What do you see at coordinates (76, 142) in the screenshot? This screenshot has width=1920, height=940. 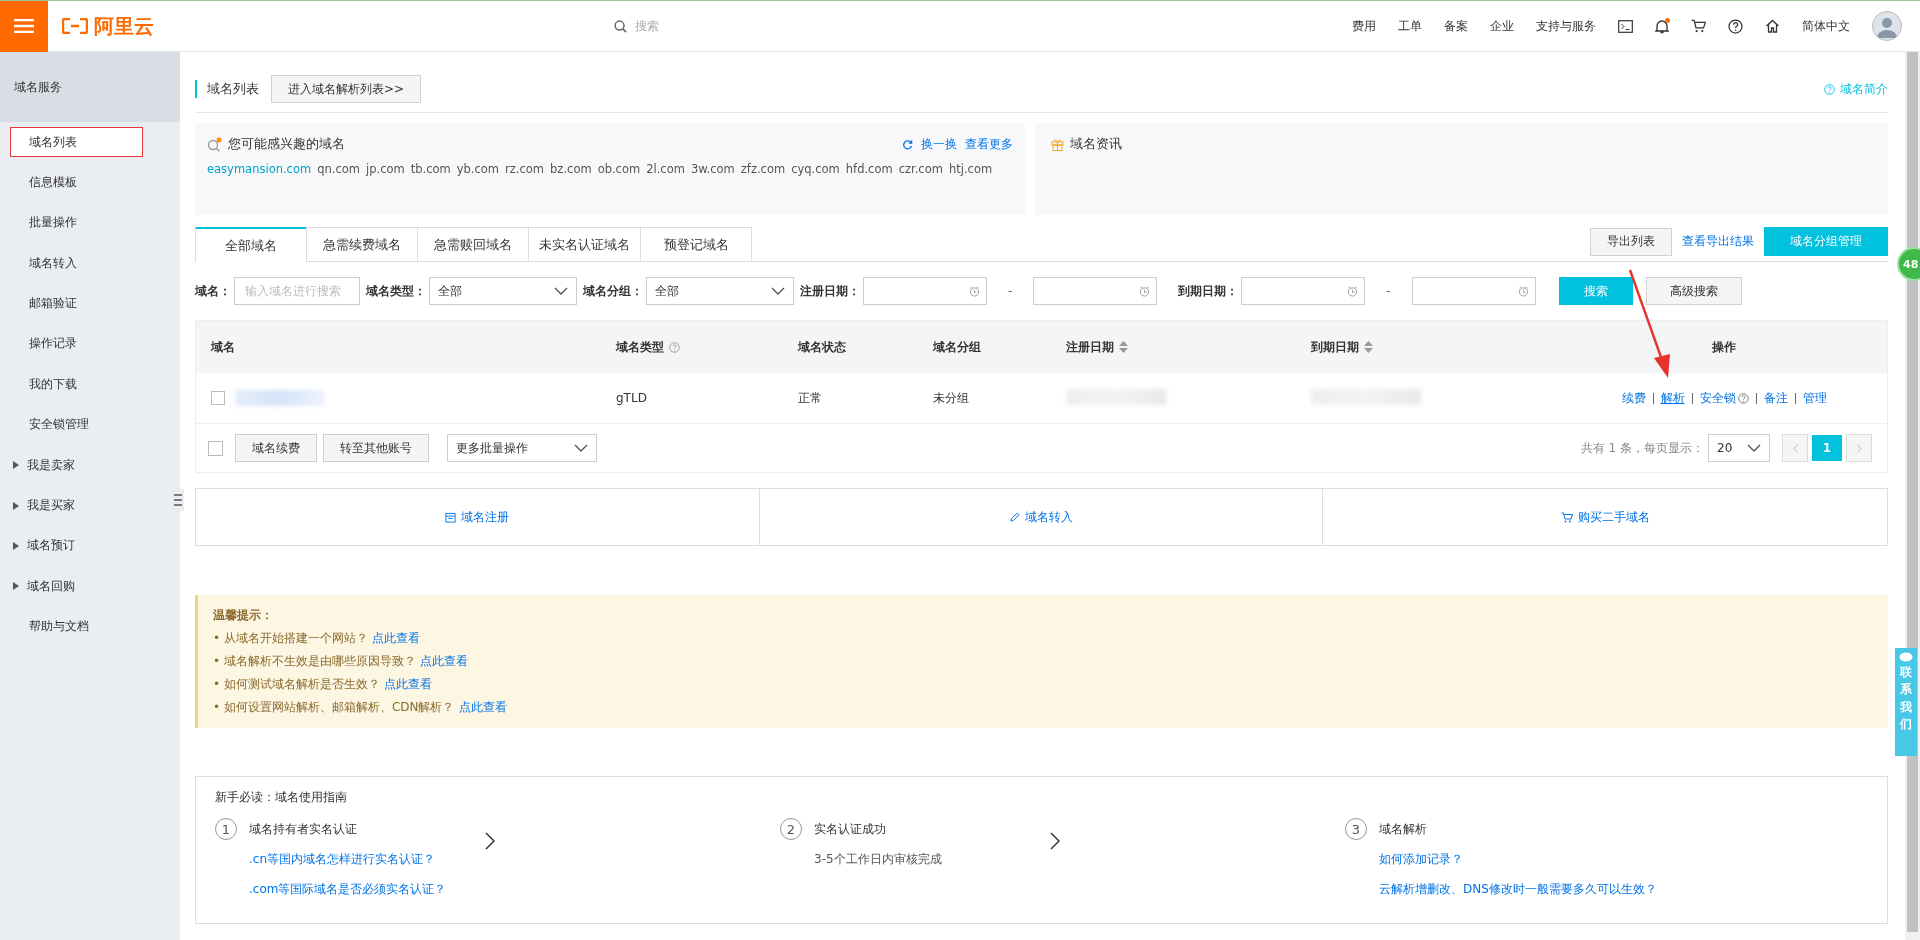 I see `sidebar-item: 域名列表` at bounding box center [76, 142].